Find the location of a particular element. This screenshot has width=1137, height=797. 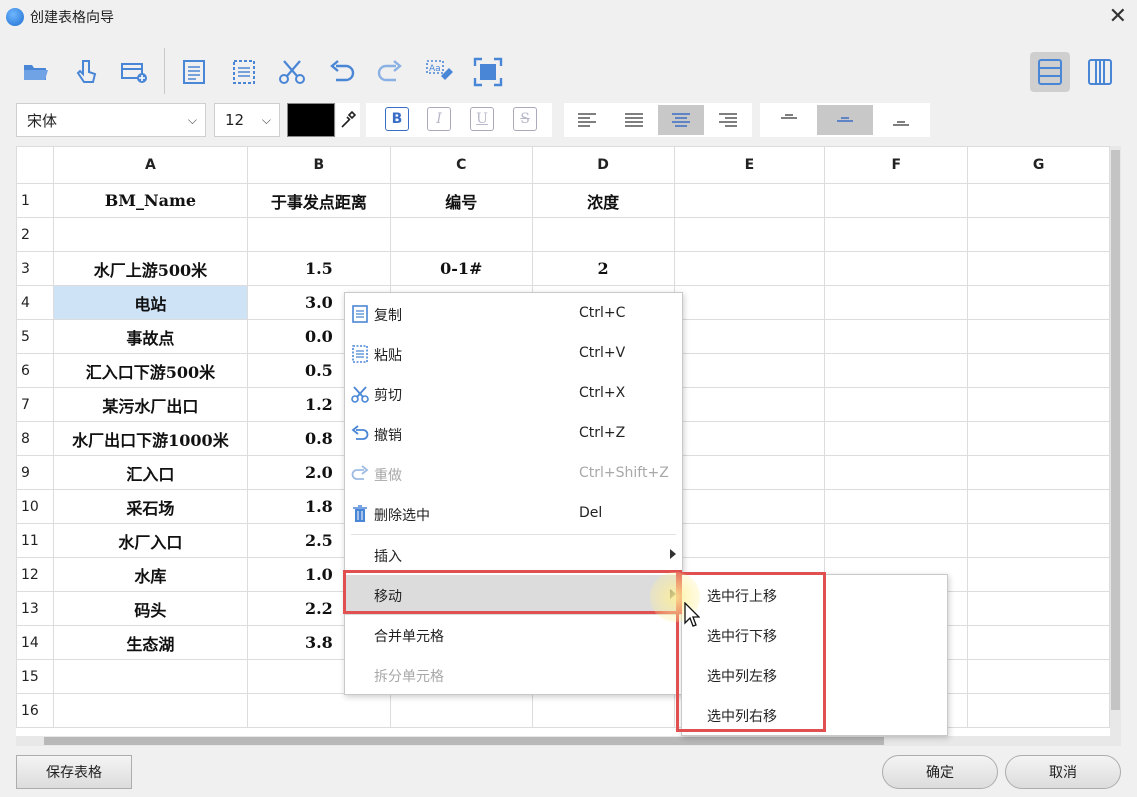

menu-item-undo: 撤销 Ctrl+Z is located at coordinates (513, 434).